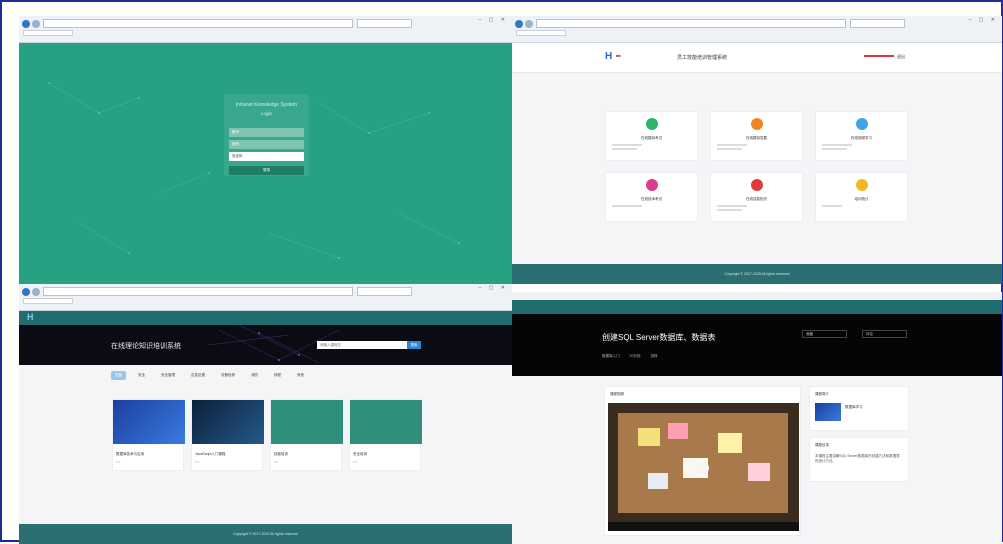 The height and width of the screenshot is (544, 1003). Describe the element at coordinates (901, 57) in the screenshot. I see `logout-link: 退出` at that location.